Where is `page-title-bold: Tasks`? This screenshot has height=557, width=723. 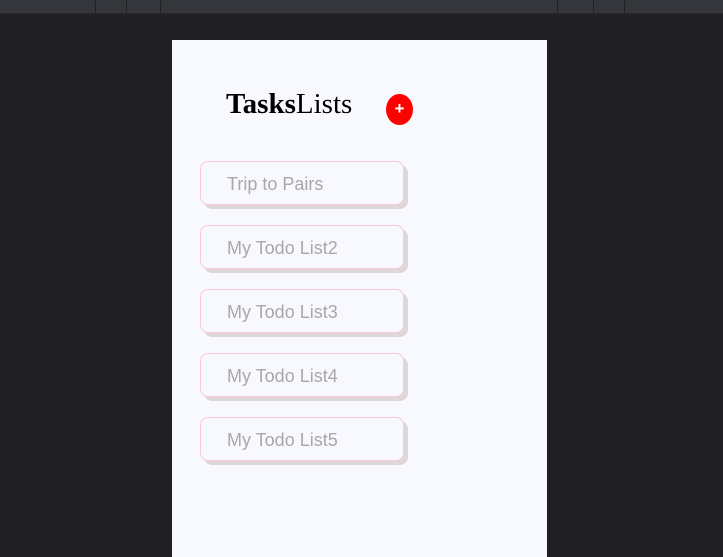
page-title-bold: Tasks is located at coordinates (261, 104).